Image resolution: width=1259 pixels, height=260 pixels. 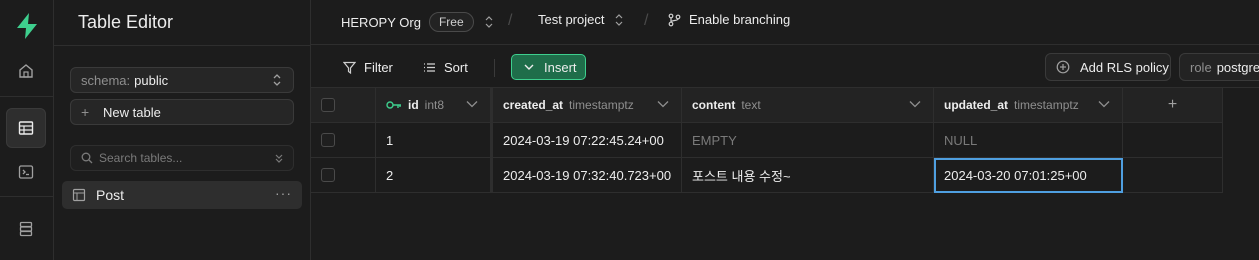 What do you see at coordinates (182, 112) in the screenshot?
I see `new-table-button: + New table` at bounding box center [182, 112].